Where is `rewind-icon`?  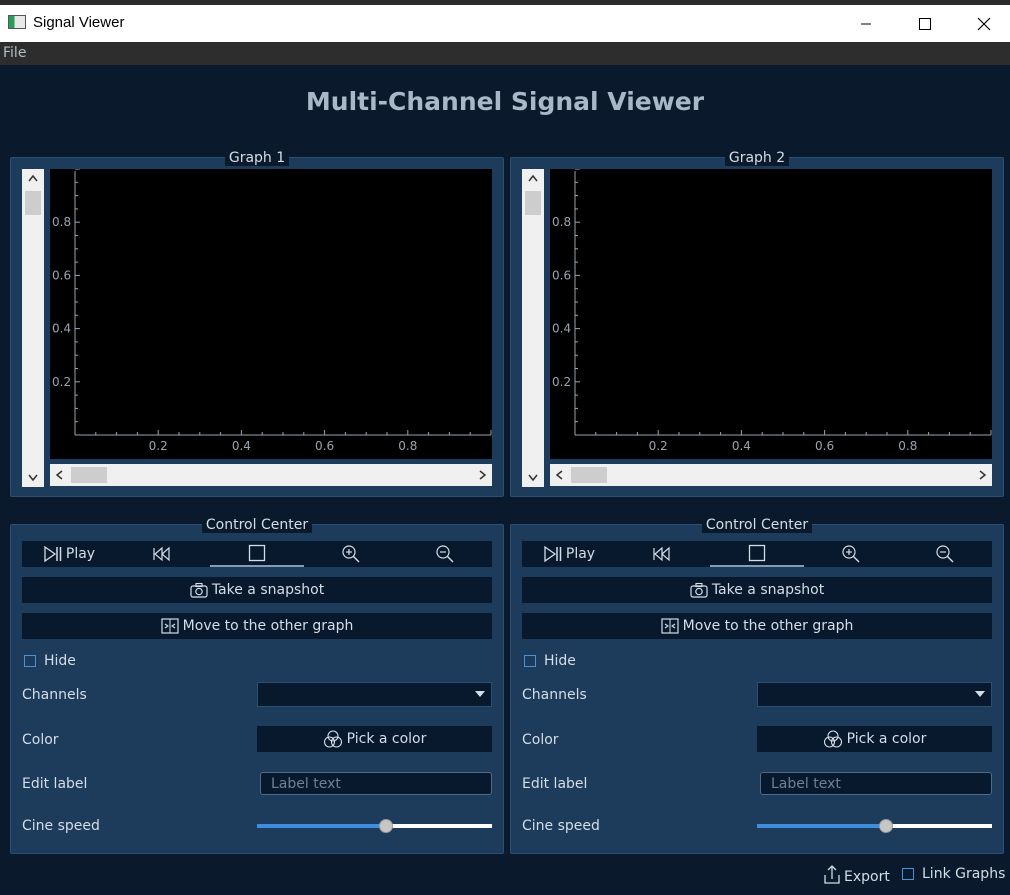
rewind-icon is located at coordinates (661, 554).